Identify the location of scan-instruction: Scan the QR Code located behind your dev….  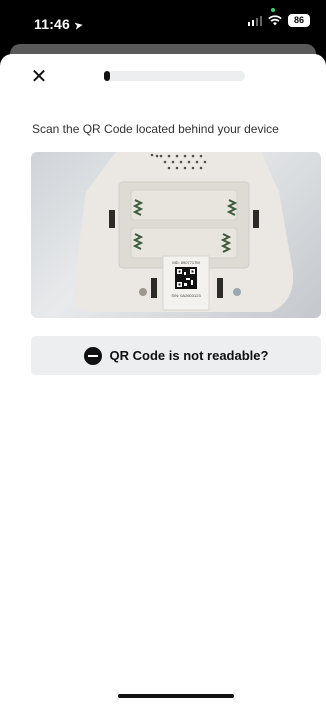
(155, 129).